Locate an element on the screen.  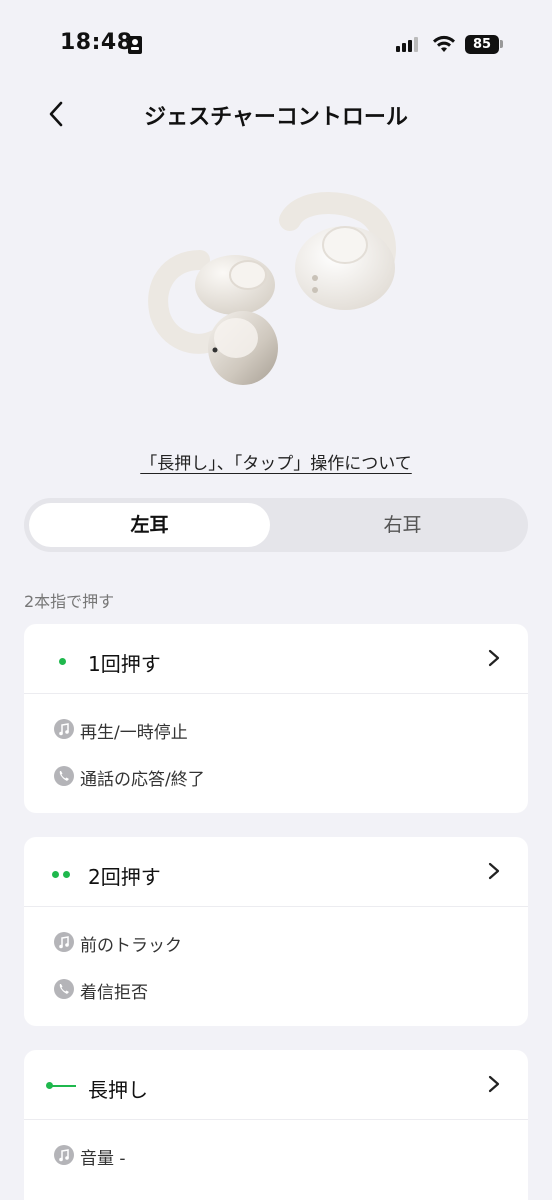
action-label: 通話の応答/終了 is located at coordinates (142, 780).